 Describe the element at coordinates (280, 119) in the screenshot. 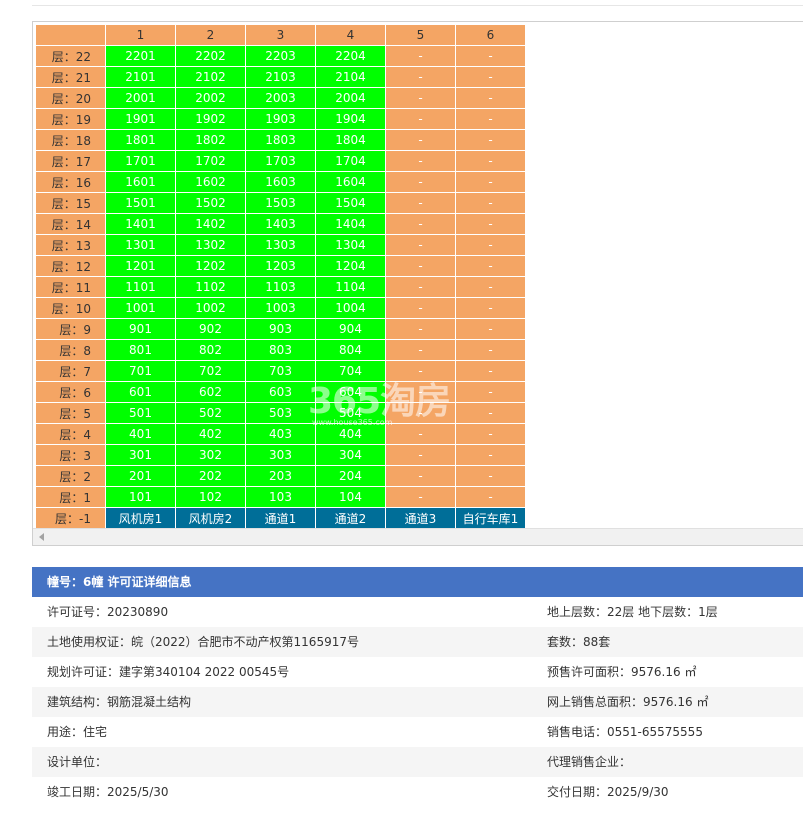

I see `unit-cell: 1903` at that location.